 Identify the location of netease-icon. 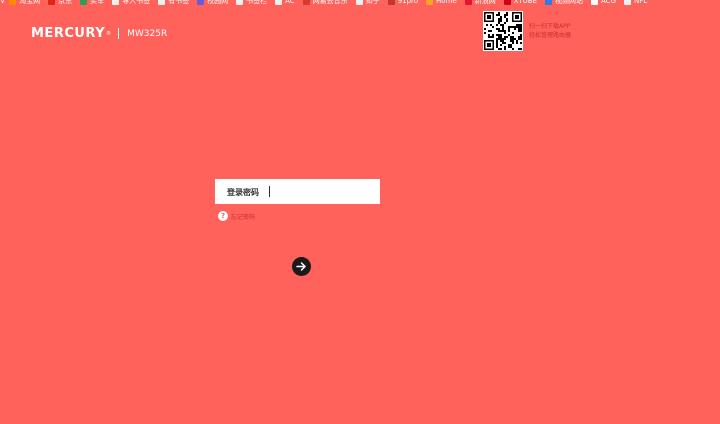
(306, 2).